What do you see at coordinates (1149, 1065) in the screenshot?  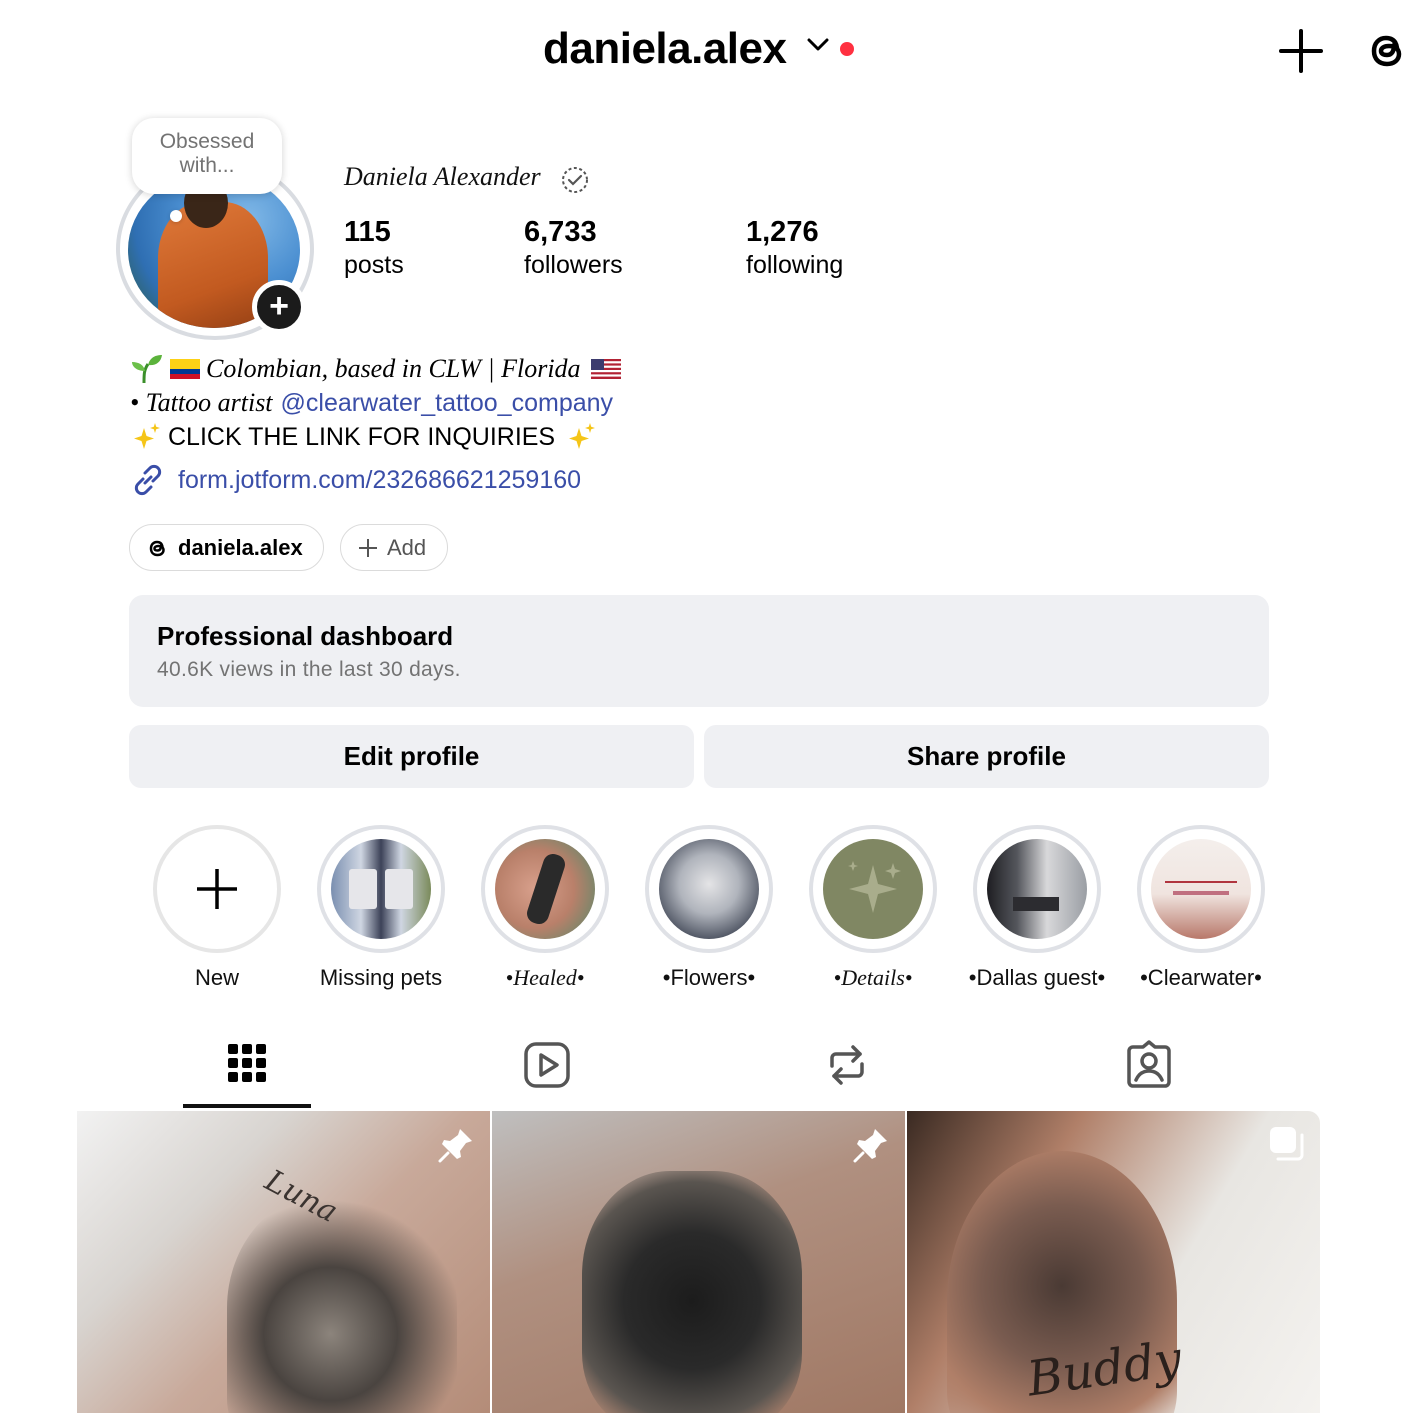 I see `tagged-icon` at bounding box center [1149, 1065].